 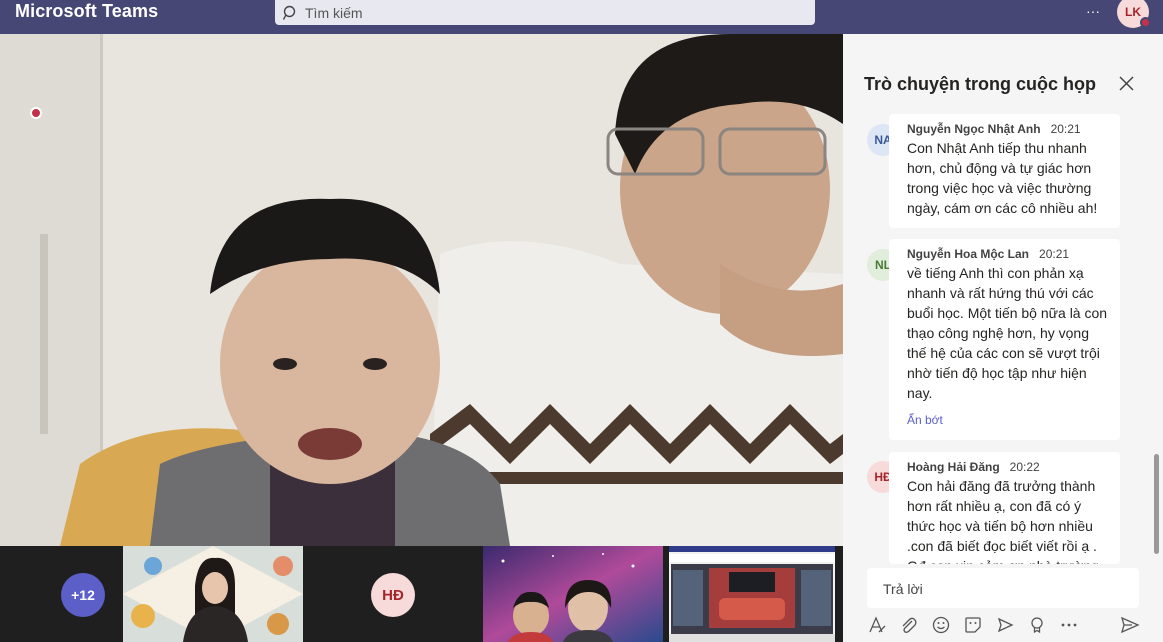 What do you see at coordinates (1145, 22) in the screenshot?
I see `busy-status-icon` at bounding box center [1145, 22].